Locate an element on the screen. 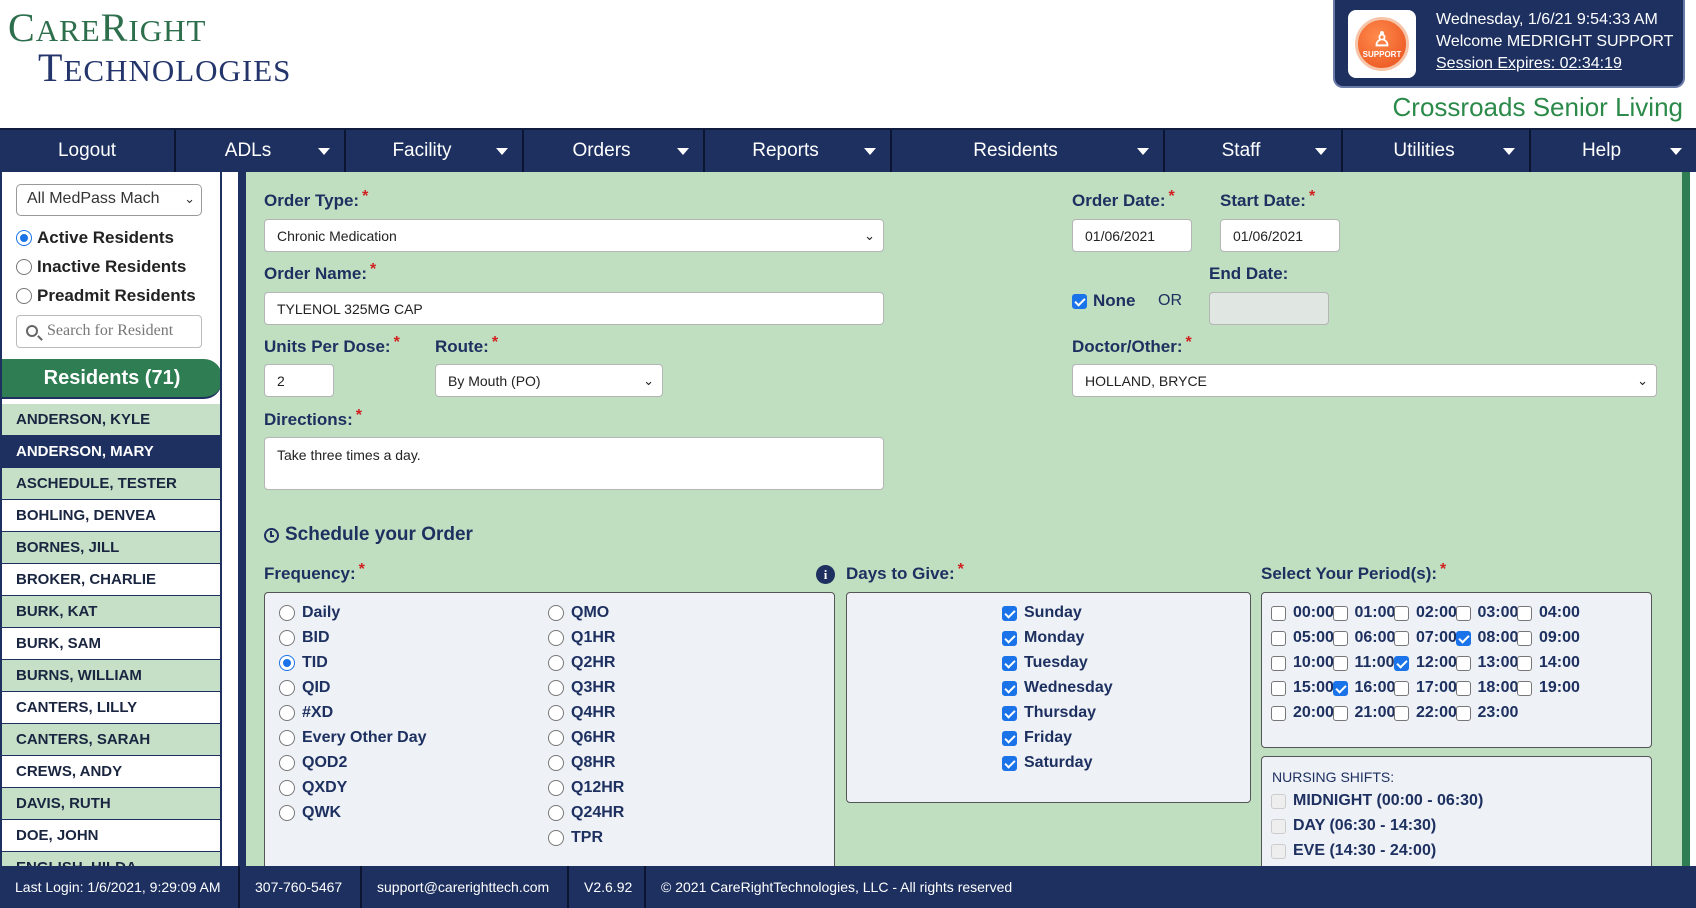 The height and width of the screenshot is (908, 1696). period-checkbox: 22:00 is located at coordinates (1425, 713).